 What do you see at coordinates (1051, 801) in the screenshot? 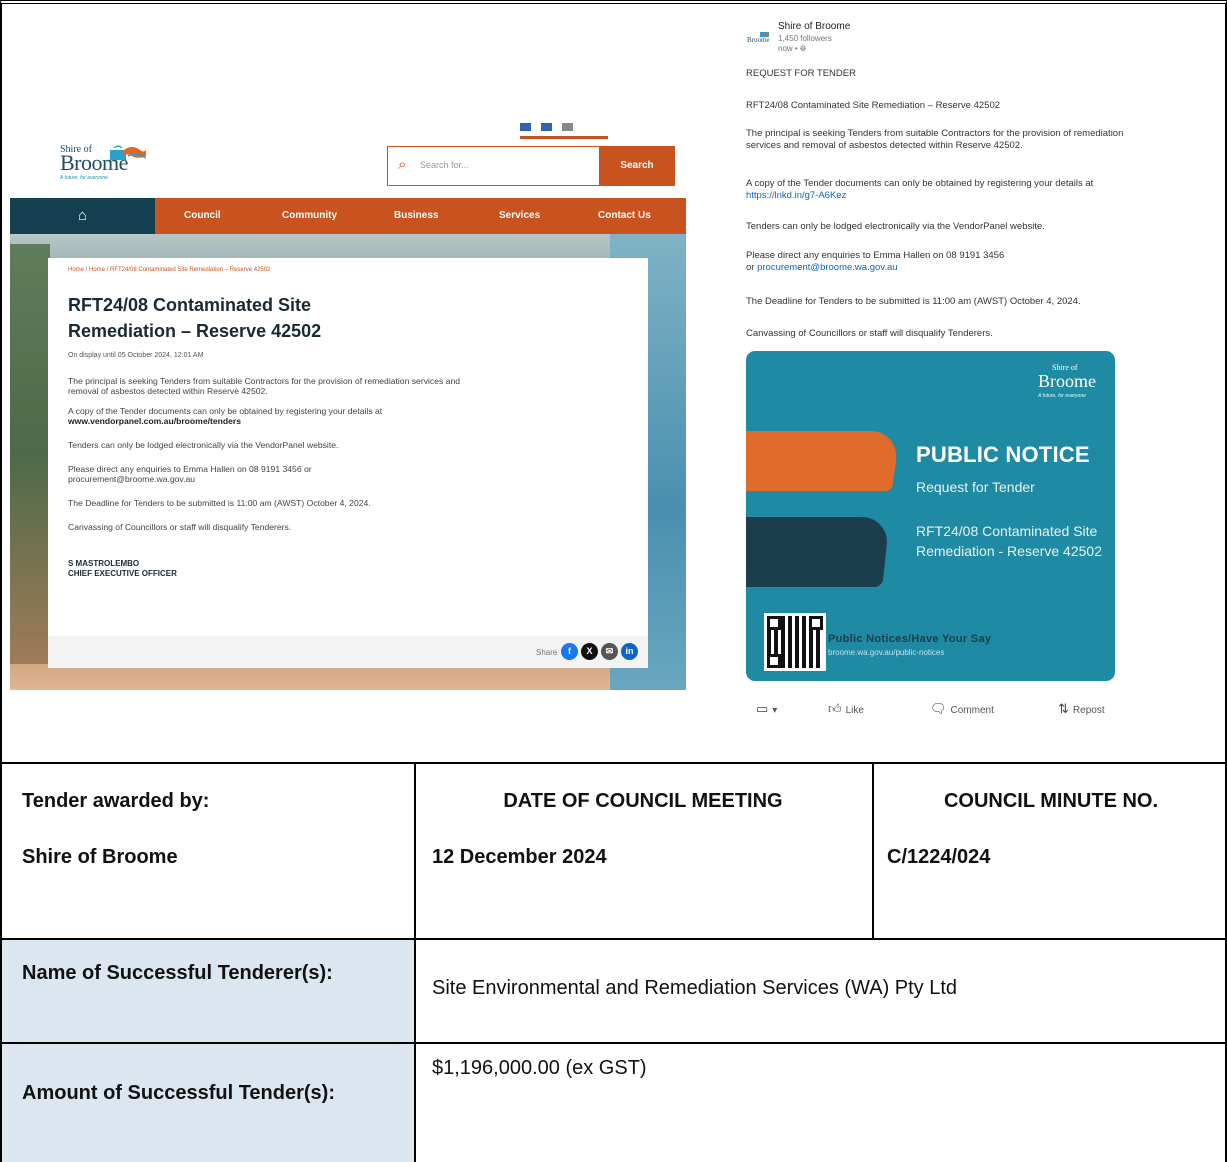
I see `minute-no-label: COUNCIL MINUTE NO.` at bounding box center [1051, 801].